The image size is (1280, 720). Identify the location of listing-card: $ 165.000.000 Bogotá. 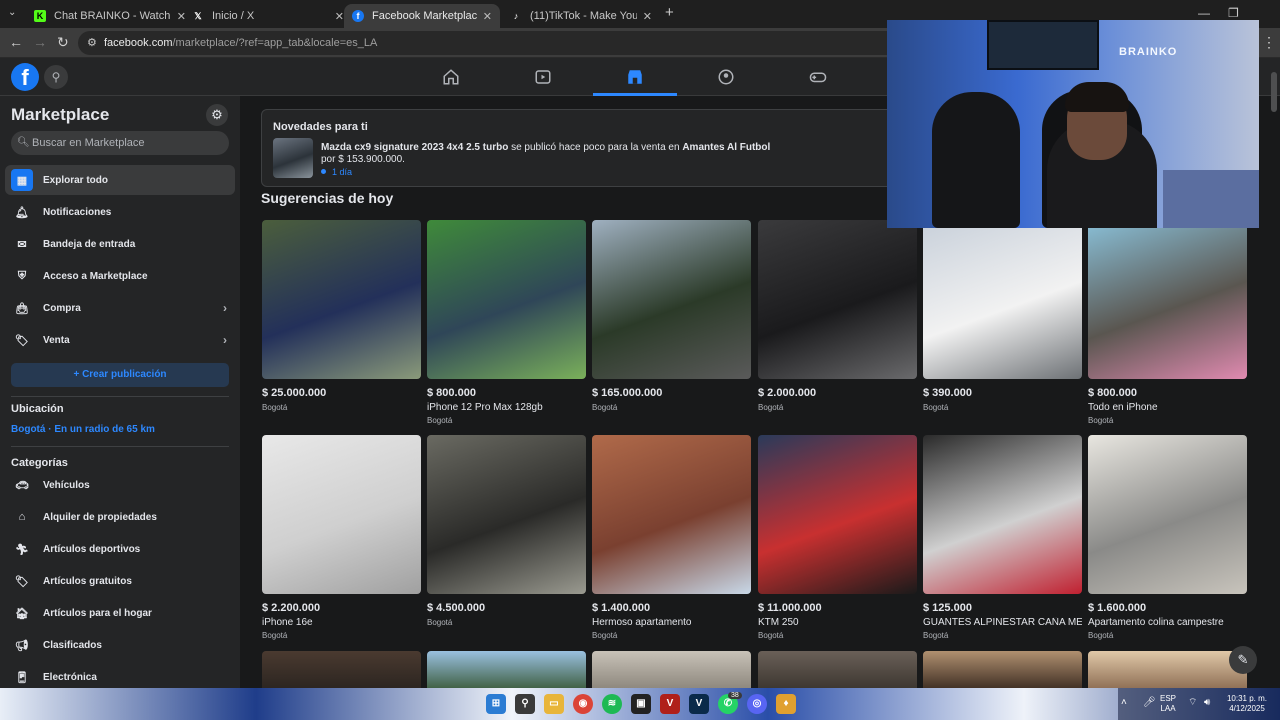
(671, 316).